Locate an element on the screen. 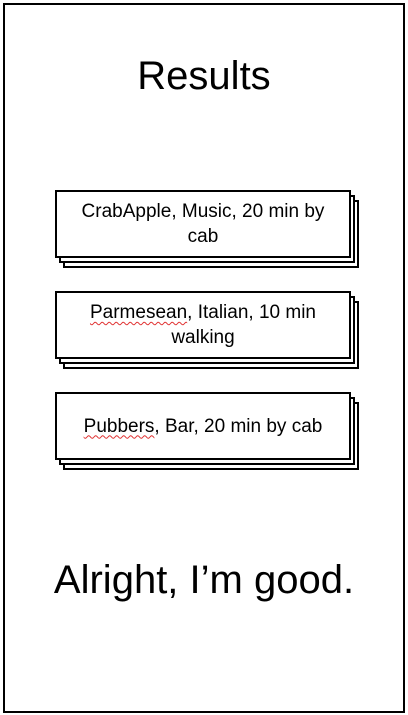 The height and width of the screenshot is (715, 408). result-card-parmesean: Parmesean, Italian, 10 min walking is located at coordinates (208, 331).